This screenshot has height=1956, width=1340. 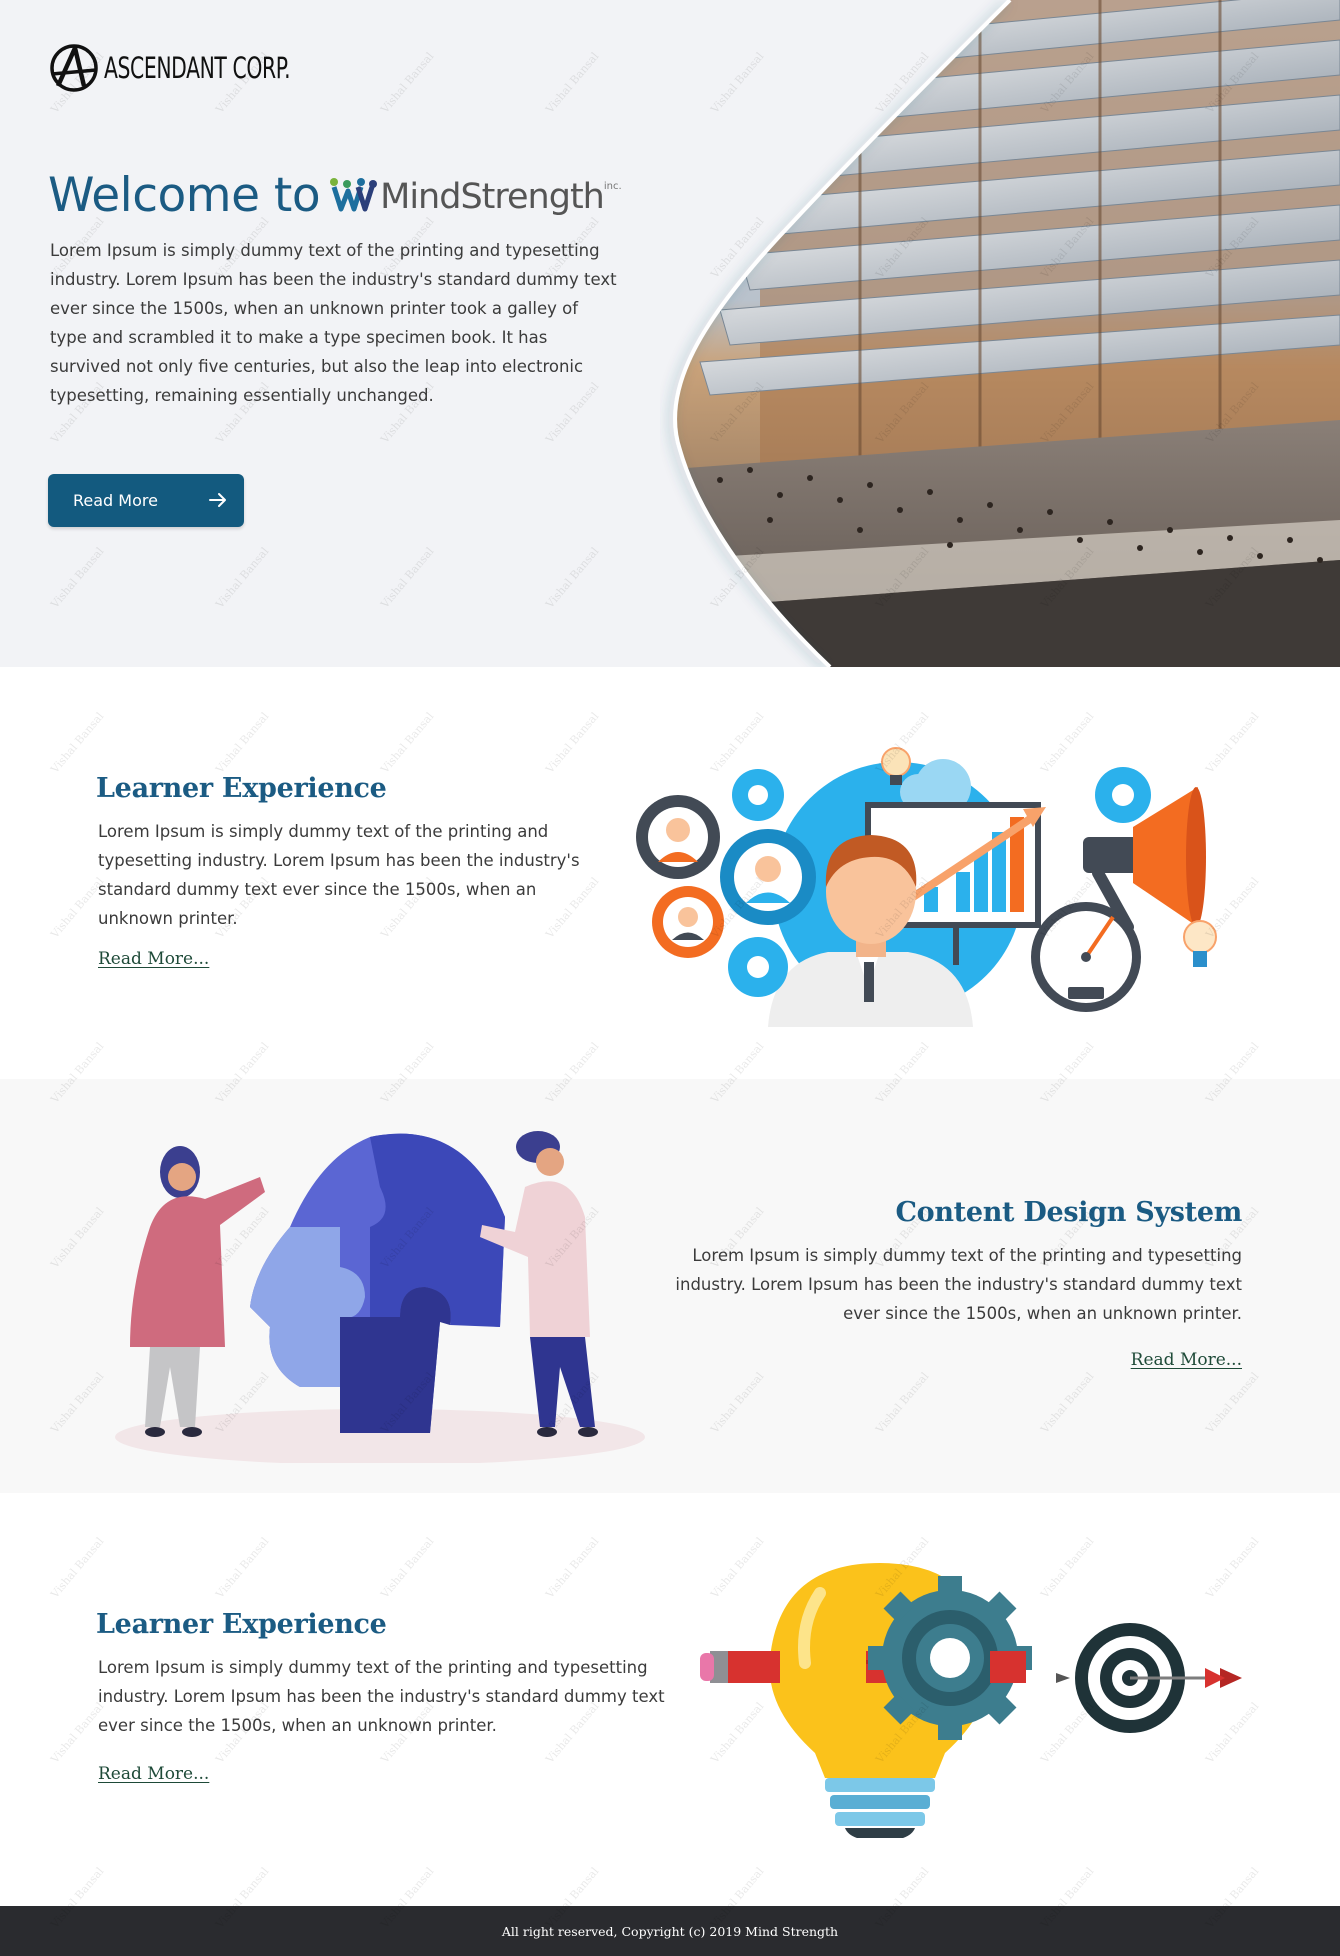 I want to click on mindstrength-logo-icon, so click(x=354, y=194).